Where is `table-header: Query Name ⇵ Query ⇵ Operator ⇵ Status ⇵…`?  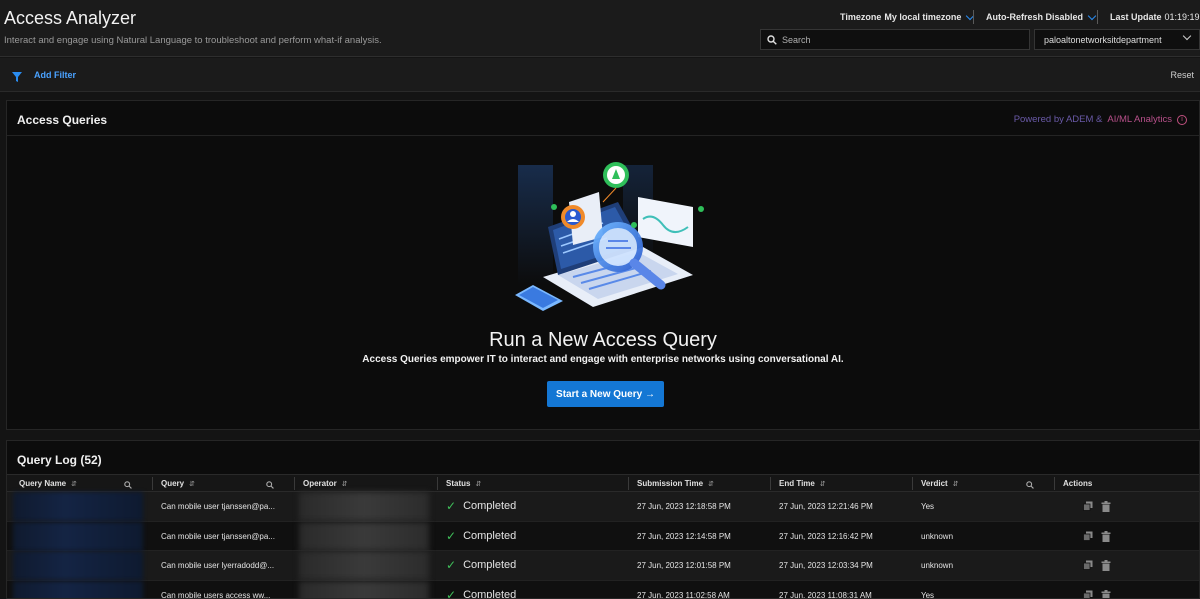 table-header: Query Name ⇵ Query ⇵ Operator ⇵ Status ⇵… is located at coordinates (603, 483).